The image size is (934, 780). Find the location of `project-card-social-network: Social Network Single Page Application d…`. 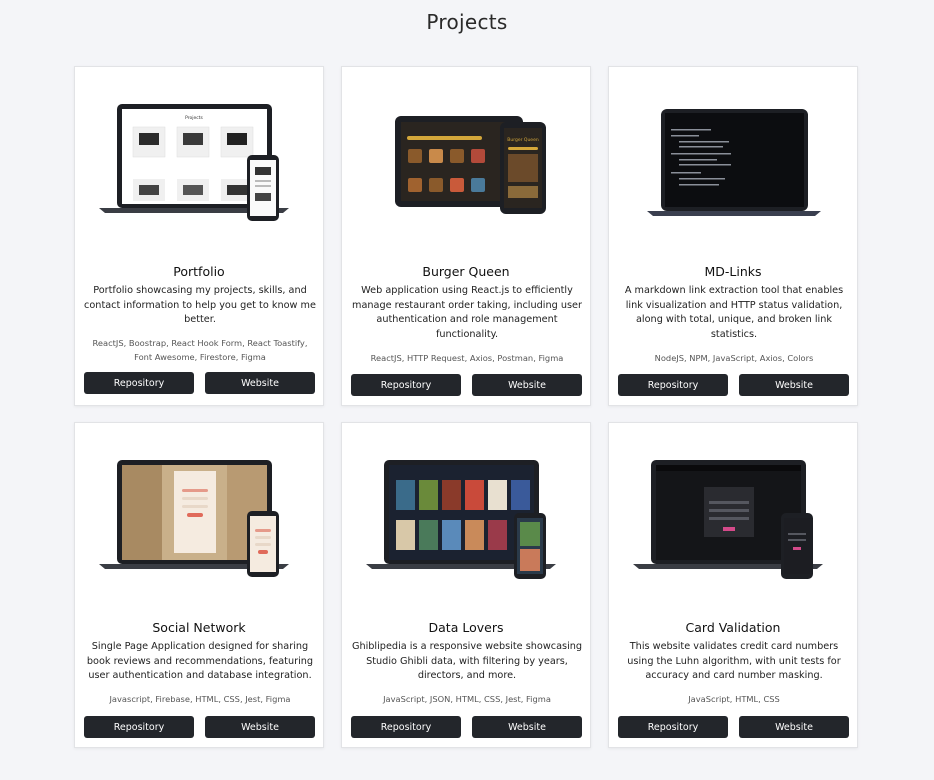

project-card-social-network: Social Network Single Page Application d… is located at coordinates (199, 585).